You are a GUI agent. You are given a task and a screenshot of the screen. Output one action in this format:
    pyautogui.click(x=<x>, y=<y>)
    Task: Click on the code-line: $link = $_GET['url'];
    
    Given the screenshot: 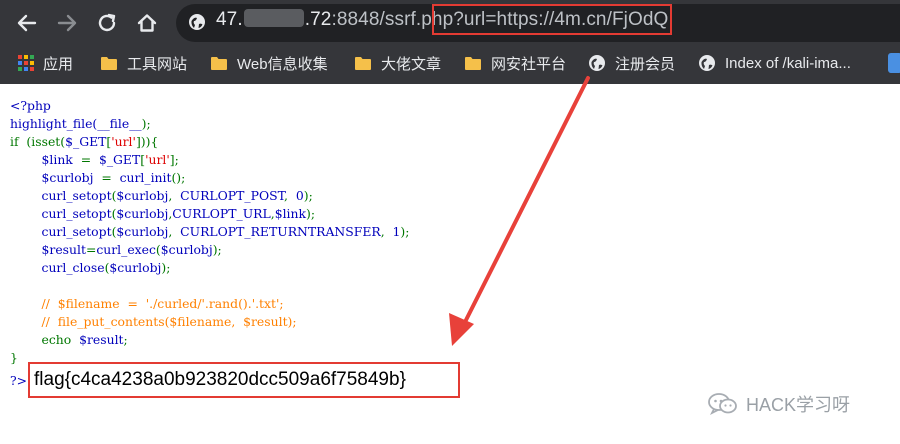 What is the action you would take?
    pyautogui.click(x=94, y=159)
    